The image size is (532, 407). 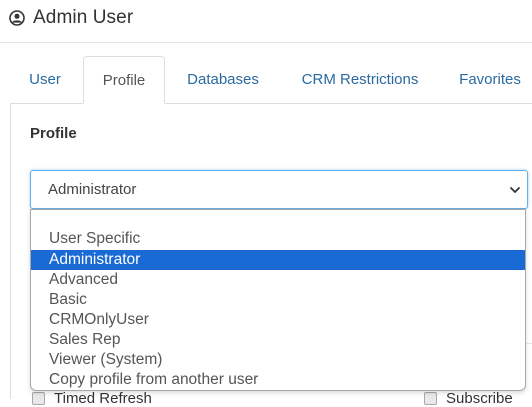 What do you see at coordinates (278, 239) in the screenshot?
I see `option-user-specific: User Specific` at bounding box center [278, 239].